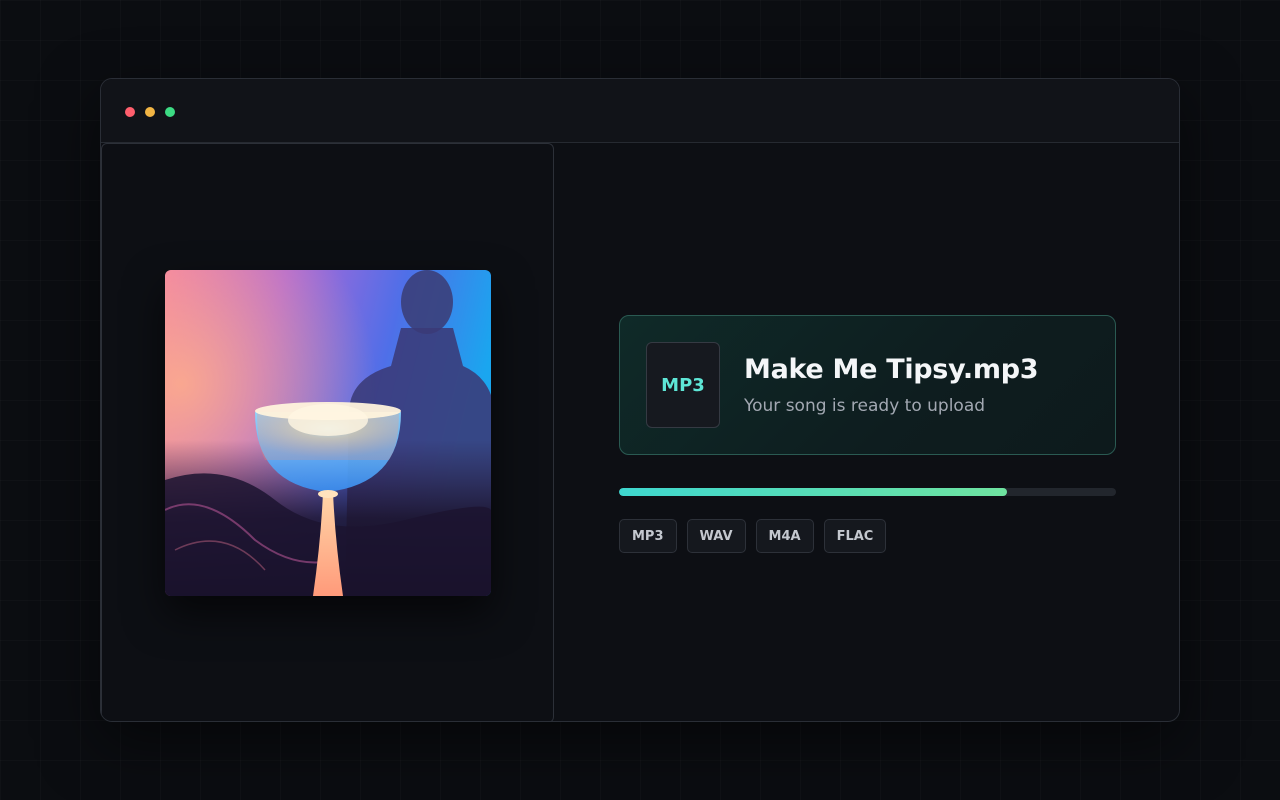 The image size is (1280, 800). Describe the element at coordinates (170, 112) in the screenshot. I see `maximize-window-button` at that location.